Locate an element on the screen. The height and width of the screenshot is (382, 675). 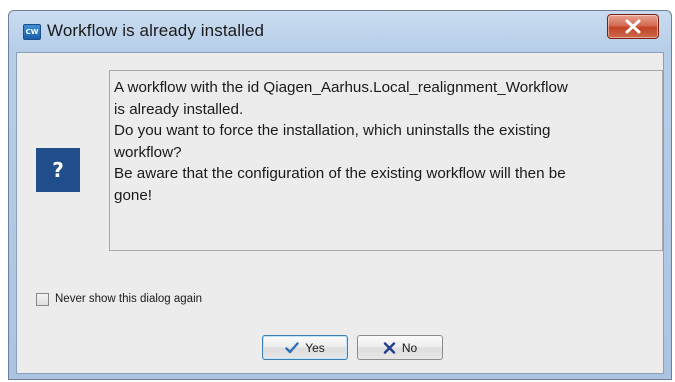
x-icon is located at coordinates (389, 347).